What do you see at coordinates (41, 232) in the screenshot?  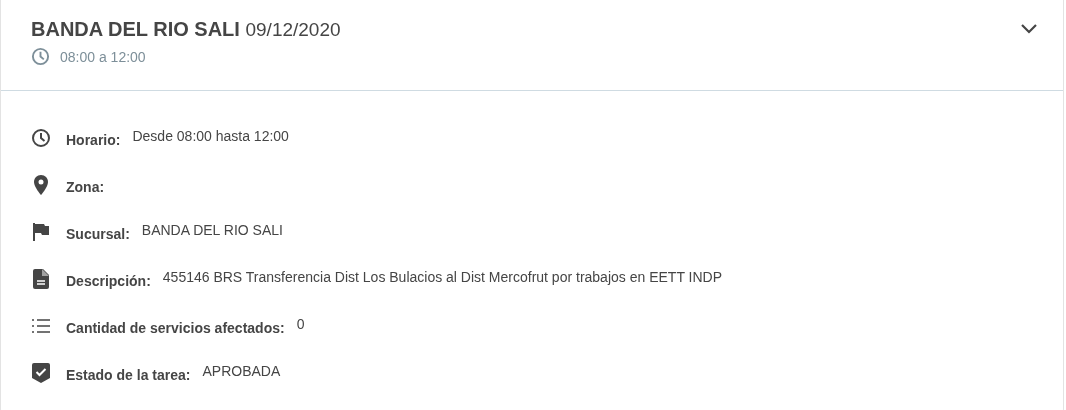 I see `flag-icon` at bounding box center [41, 232].